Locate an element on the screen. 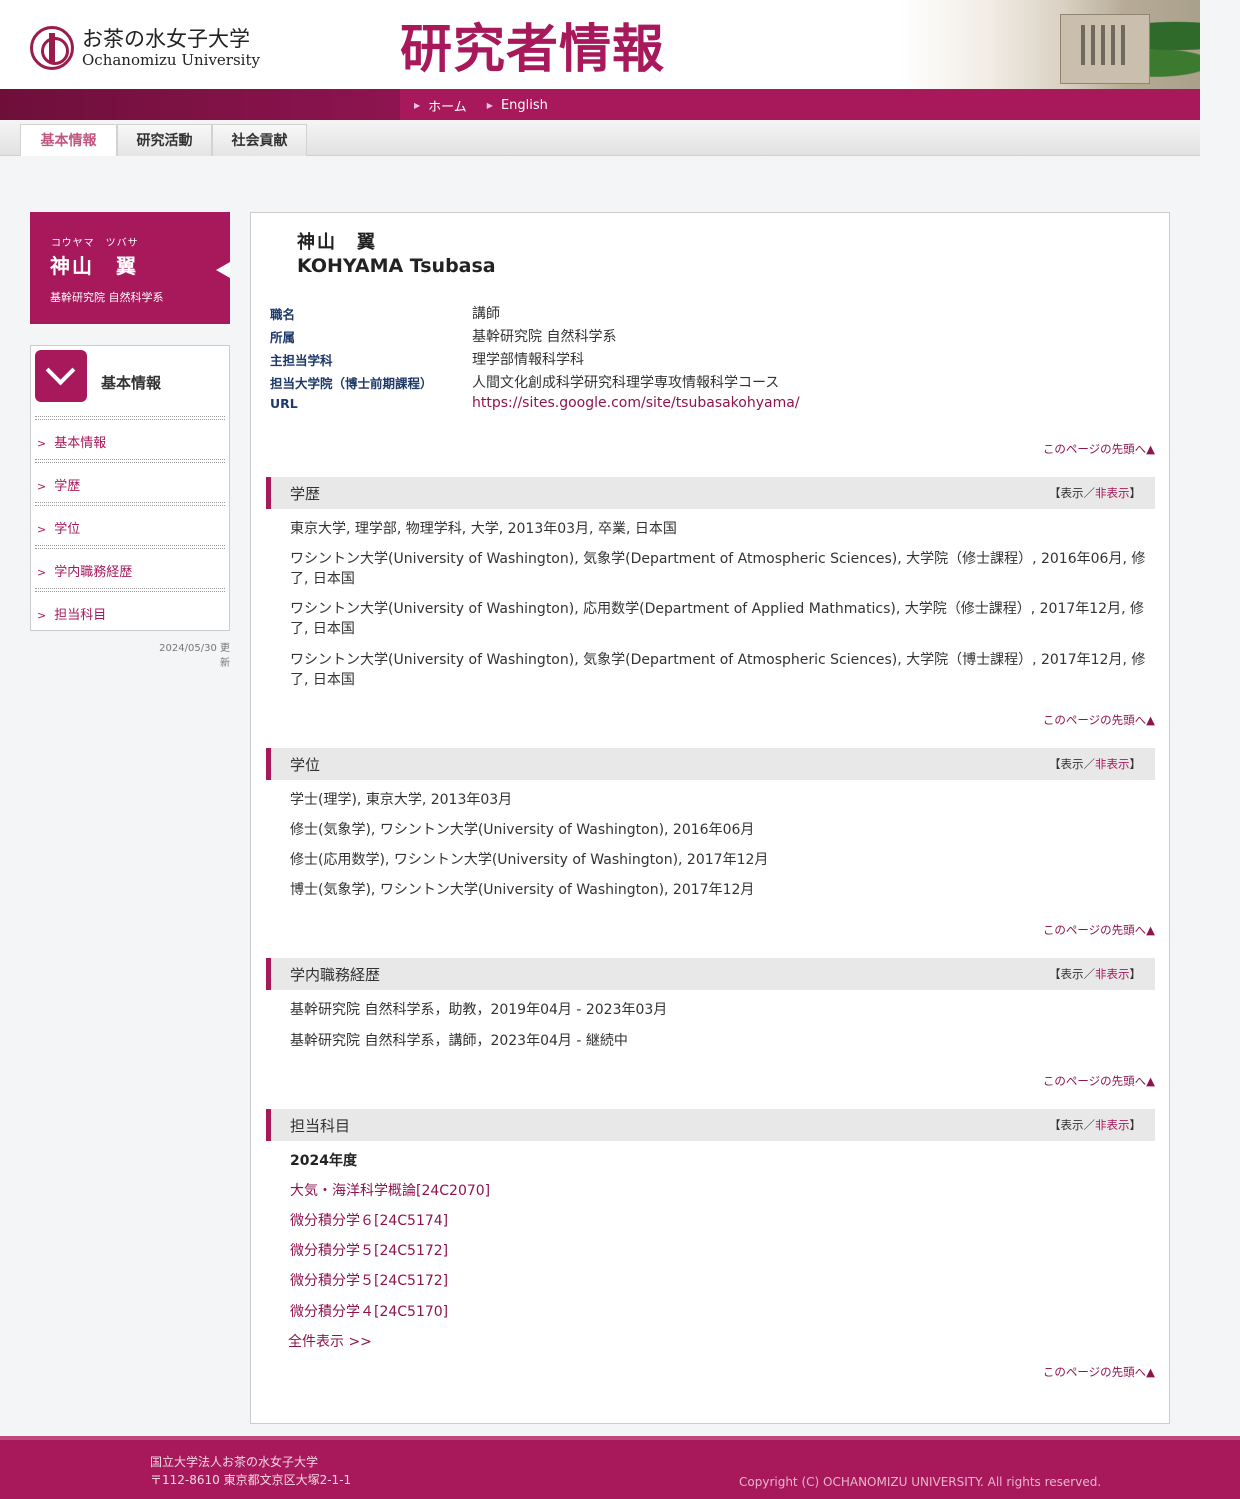 The image size is (1240, 1499). sidebar-item-courses: > 担当科目 is located at coordinates (71, 614).